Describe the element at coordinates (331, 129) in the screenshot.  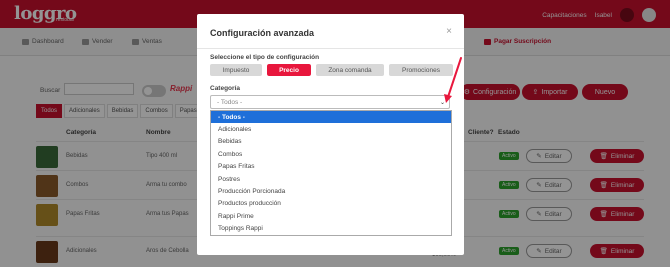
I see `dropdown-option: Adicionales` at that location.